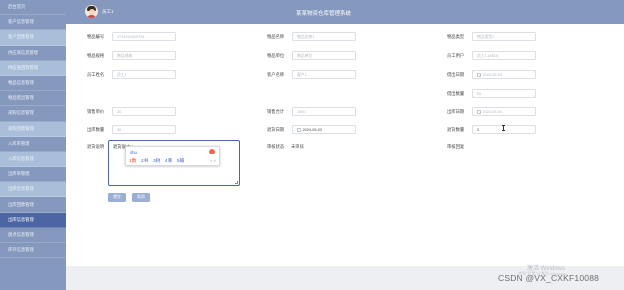 The height and width of the screenshot is (290, 624). What do you see at coordinates (96, 129) in the screenshot?
I see `outbound-qty-label: 出库数量` at bounding box center [96, 129].